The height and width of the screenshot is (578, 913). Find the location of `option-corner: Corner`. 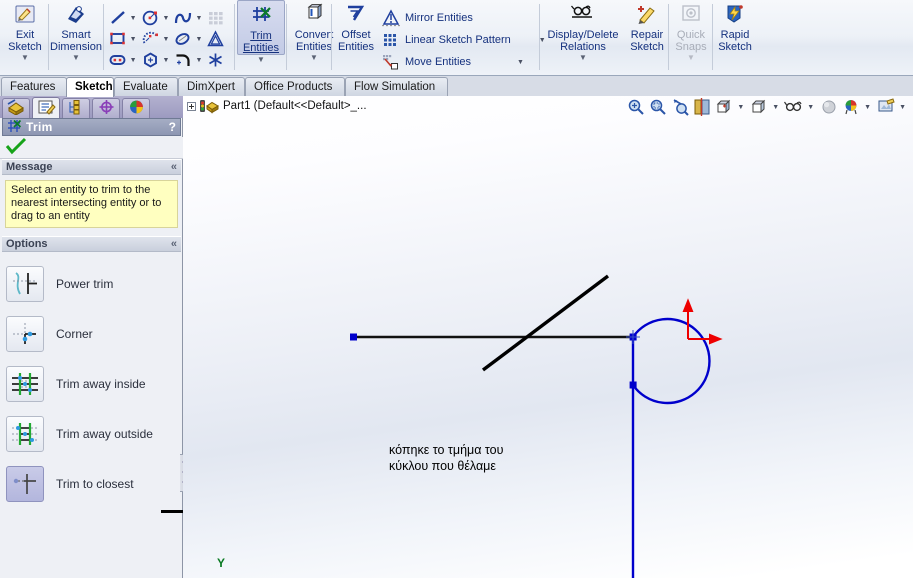

option-corner: Corner is located at coordinates (91, 334).